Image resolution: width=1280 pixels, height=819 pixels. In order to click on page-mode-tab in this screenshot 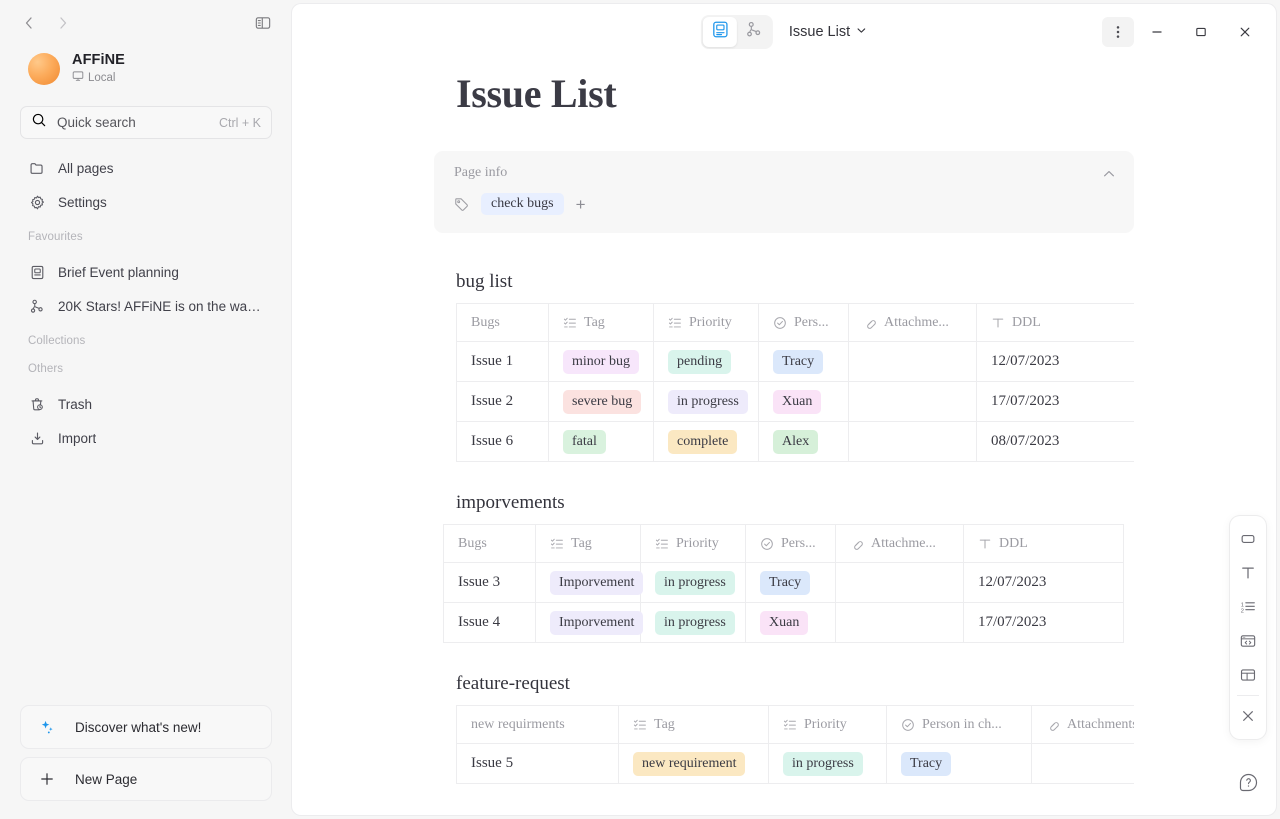, I will do `click(719, 32)`.